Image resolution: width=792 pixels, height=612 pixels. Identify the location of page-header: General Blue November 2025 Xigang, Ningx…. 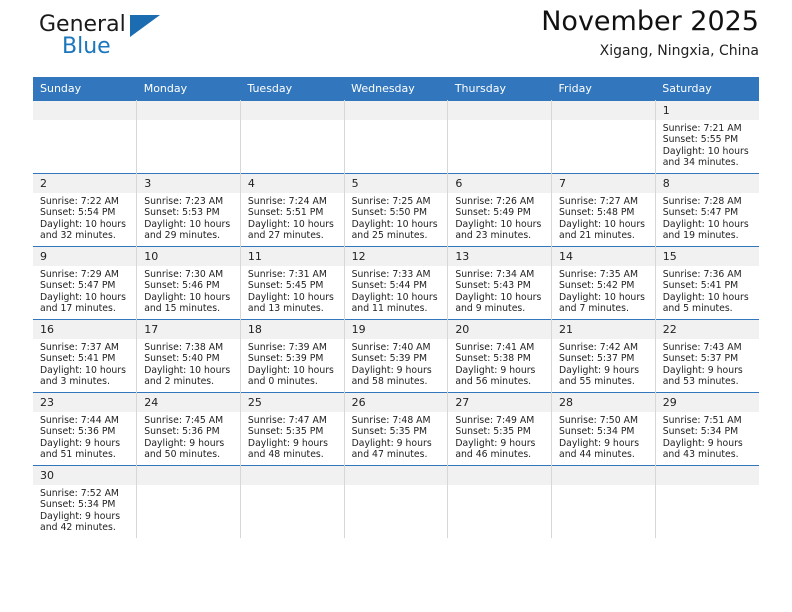
(396, 36).